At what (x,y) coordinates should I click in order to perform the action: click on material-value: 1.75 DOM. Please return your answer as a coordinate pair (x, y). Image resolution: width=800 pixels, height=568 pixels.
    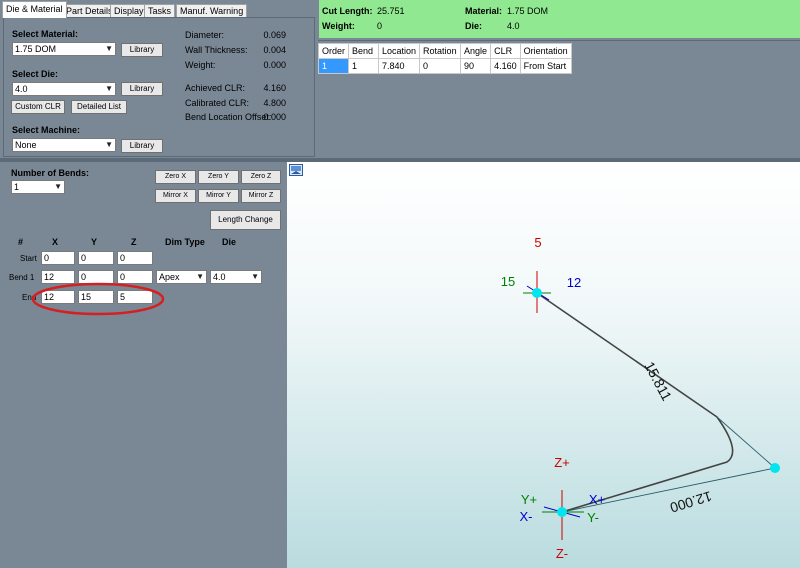
    Looking at the image, I should click on (36, 49).